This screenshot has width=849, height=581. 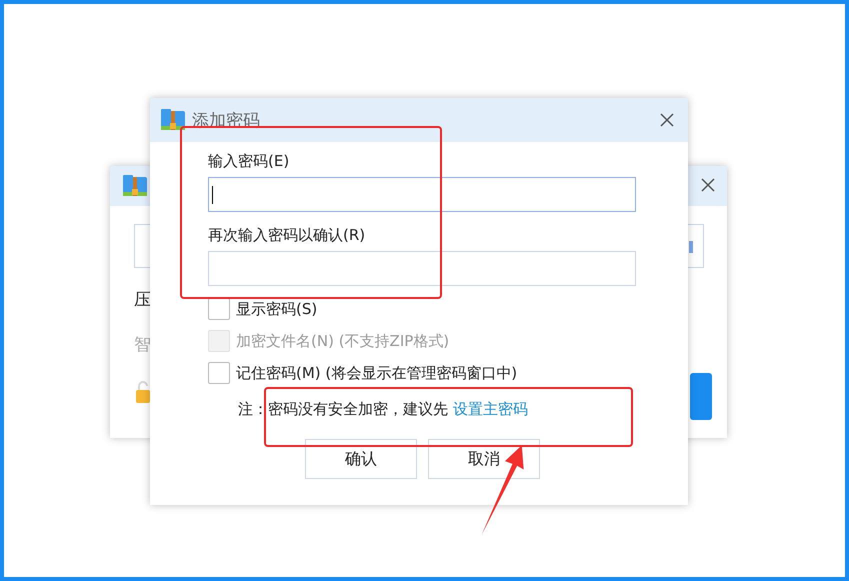 I want to click on checkbox-label: 加密文件名(N) (不支持ZIP格式), so click(x=343, y=341).